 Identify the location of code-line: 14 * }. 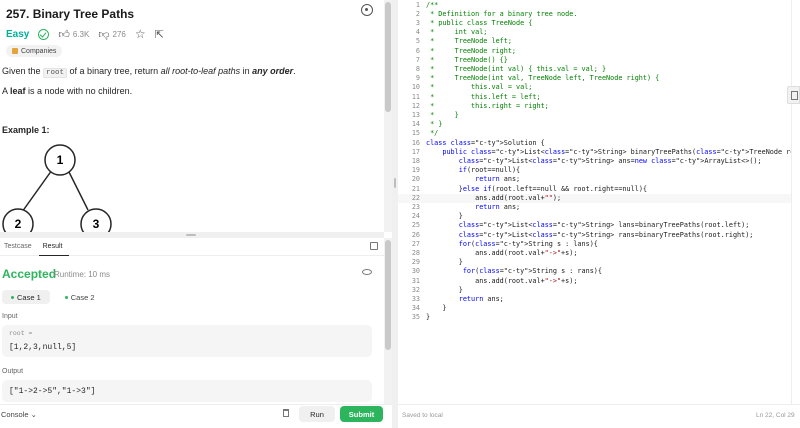
(594, 124).